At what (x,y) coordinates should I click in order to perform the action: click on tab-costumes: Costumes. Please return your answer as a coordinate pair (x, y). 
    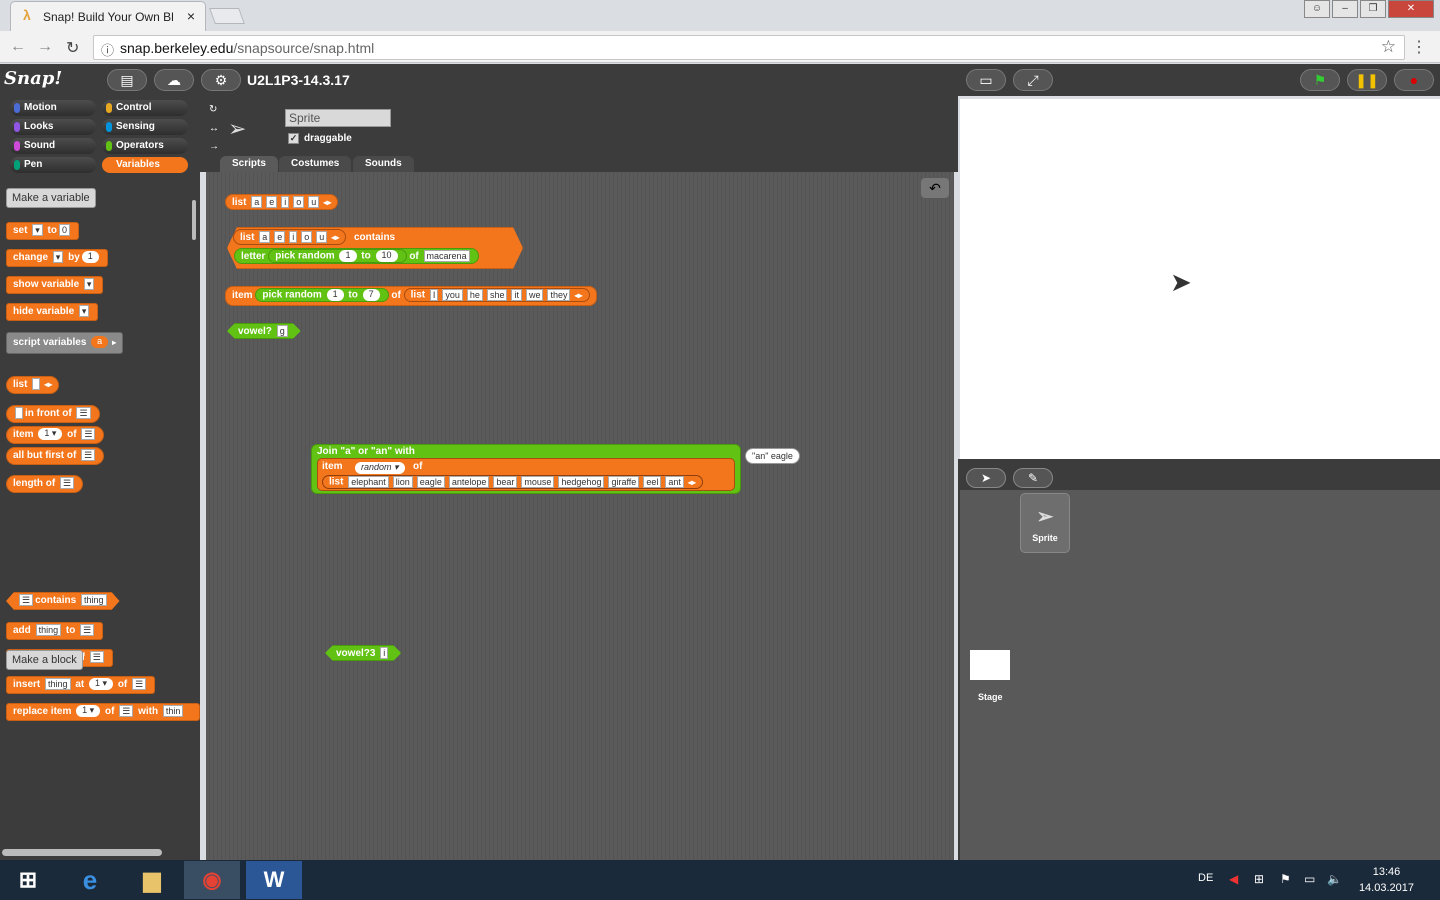
    Looking at the image, I should click on (315, 164).